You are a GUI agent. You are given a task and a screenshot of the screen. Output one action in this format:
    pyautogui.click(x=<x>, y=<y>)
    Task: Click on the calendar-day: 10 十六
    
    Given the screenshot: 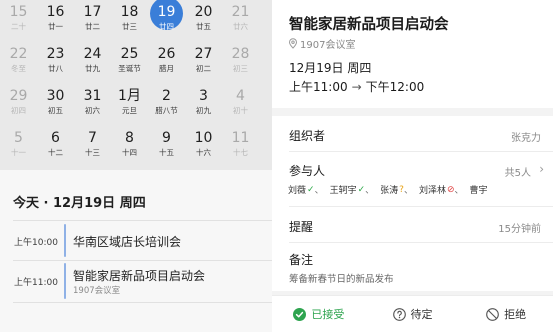 What is the action you would take?
    pyautogui.click(x=203, y=147)
    